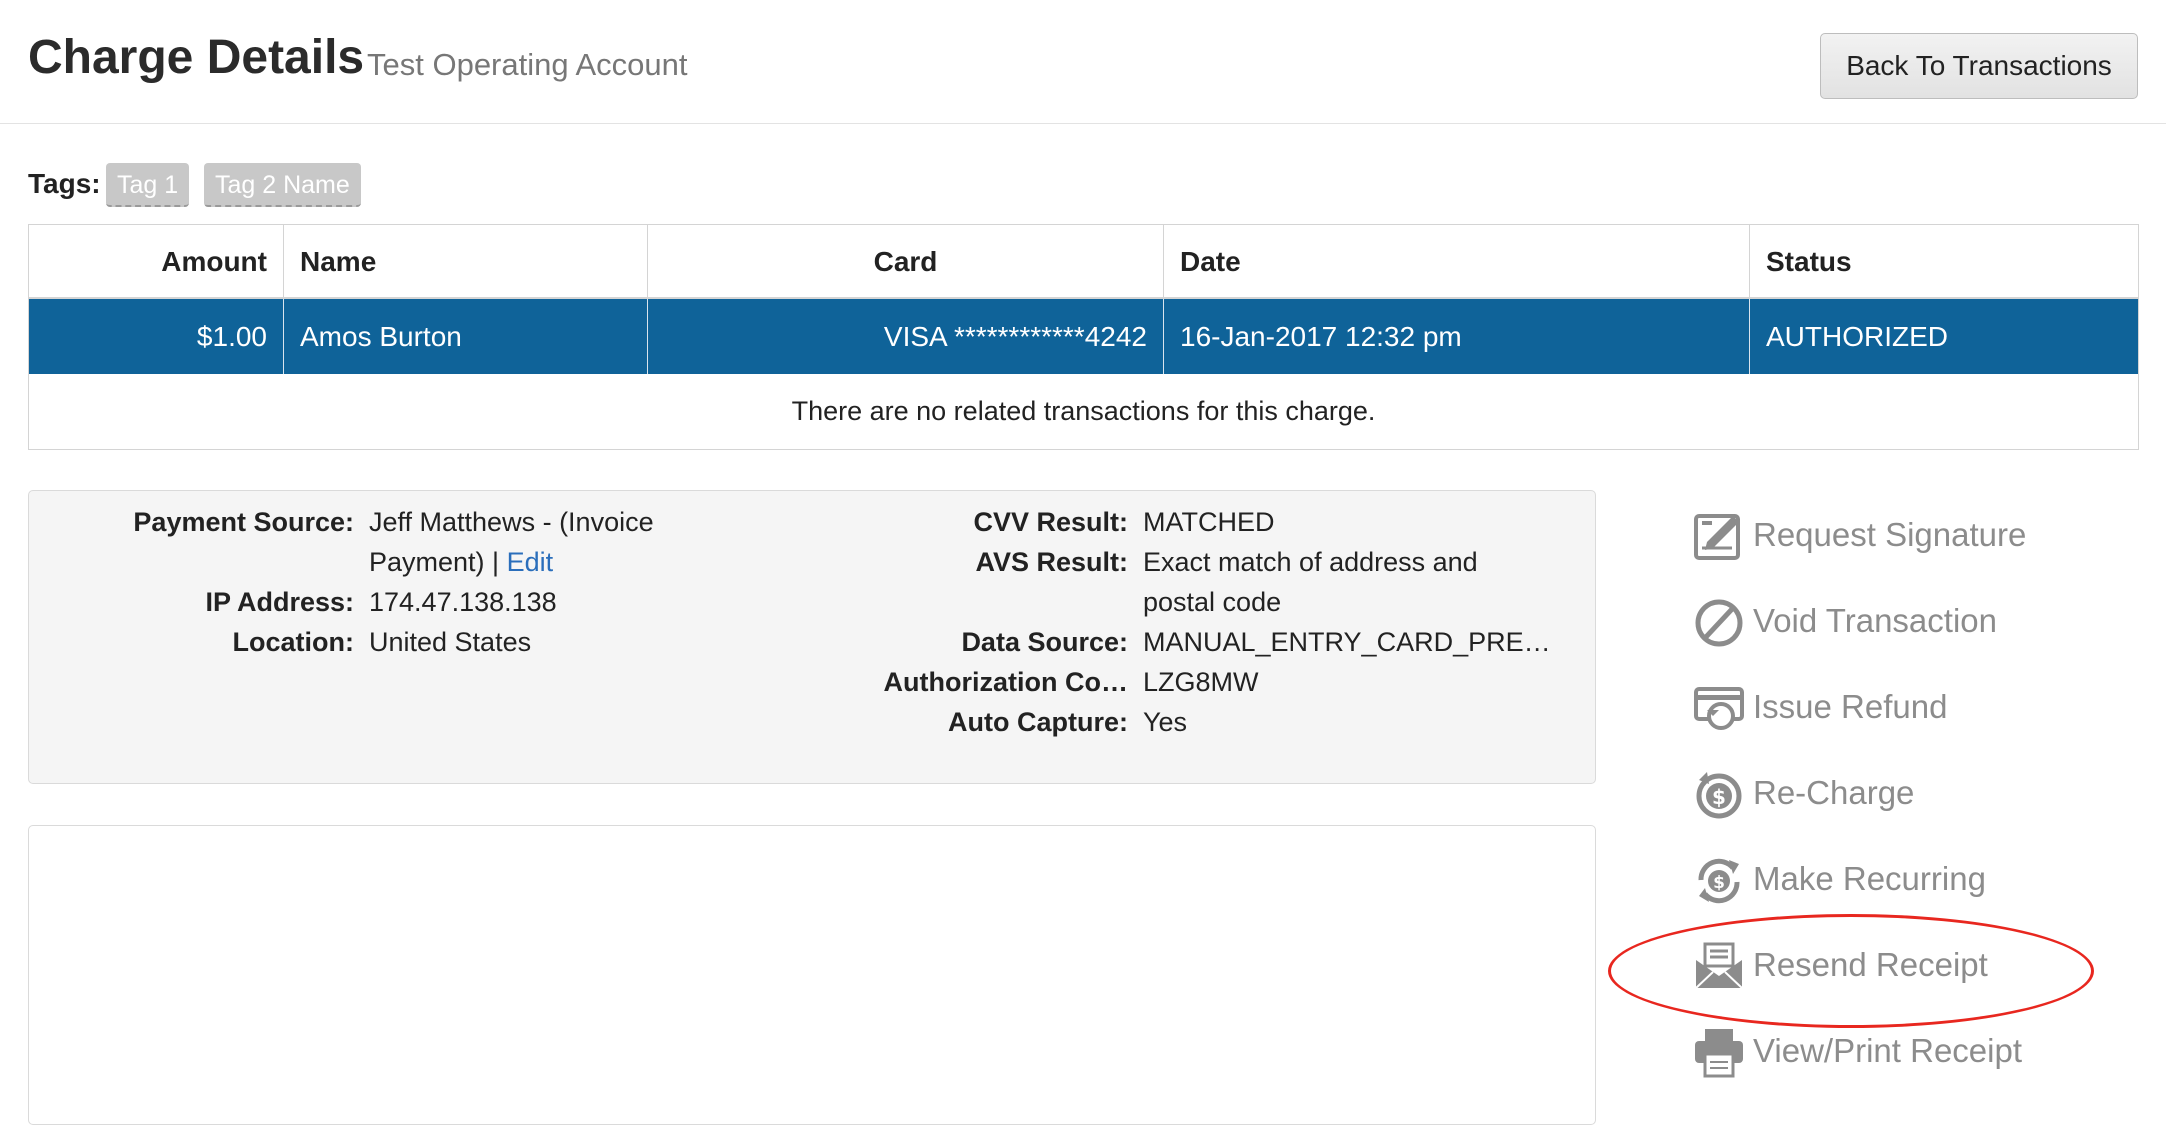 This screenshot has width=2166, height=1125. Describe the element at coordinates (466, 336) in the screenshot. I see `row-name: Amos Burton` at that location.